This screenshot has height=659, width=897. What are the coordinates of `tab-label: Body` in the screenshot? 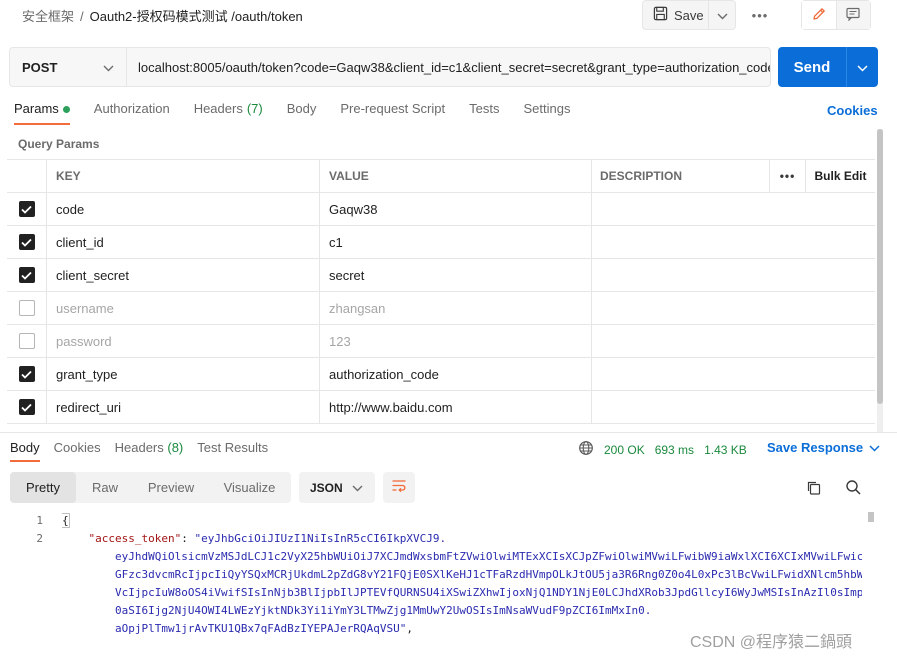 It's located at (25, 447).